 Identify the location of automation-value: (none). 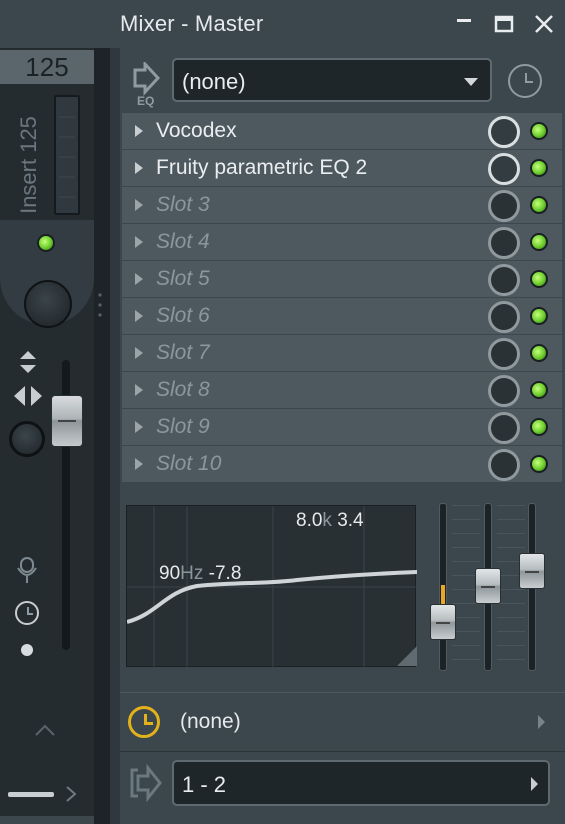
(210, 721).